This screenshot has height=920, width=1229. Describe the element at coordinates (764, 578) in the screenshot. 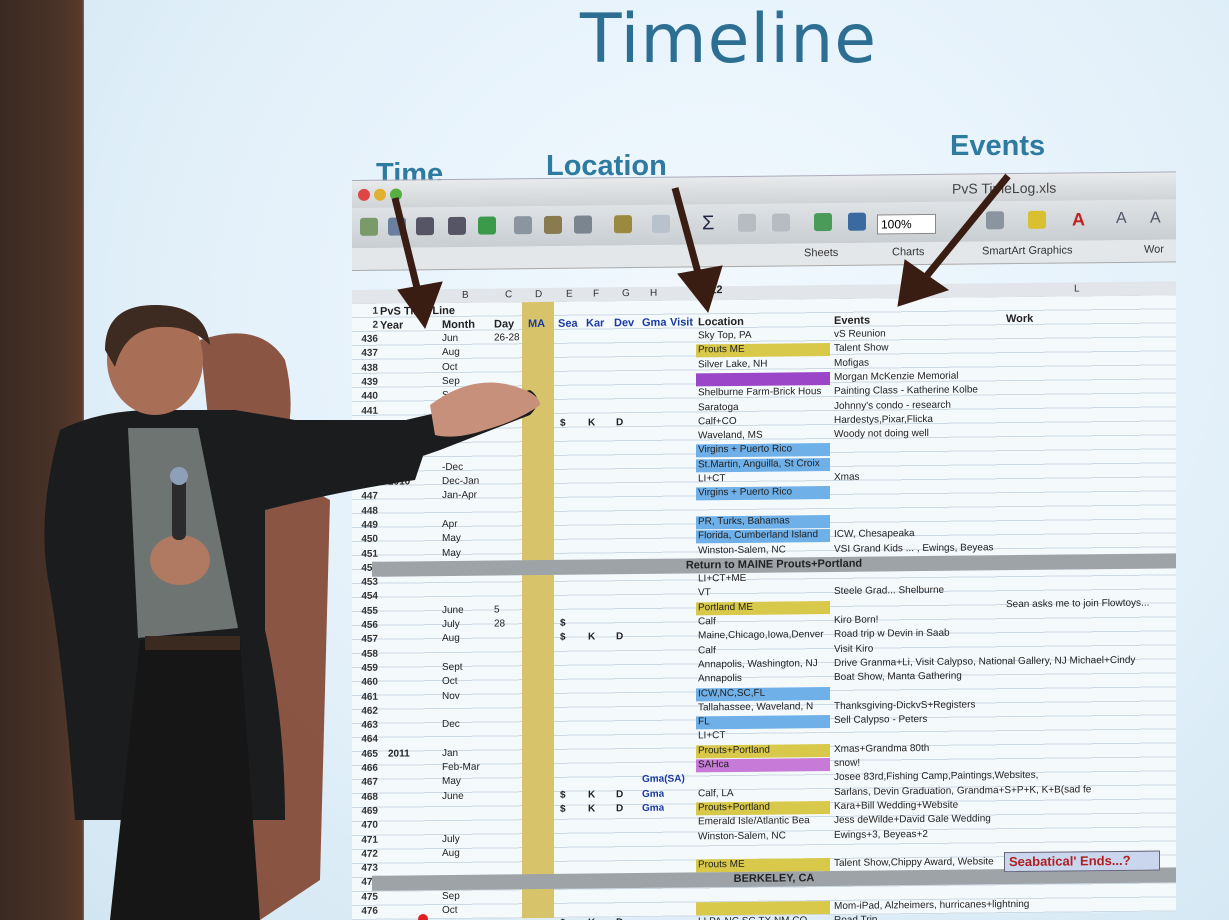

I see `location-cell: LI+CT+ME` at that location.